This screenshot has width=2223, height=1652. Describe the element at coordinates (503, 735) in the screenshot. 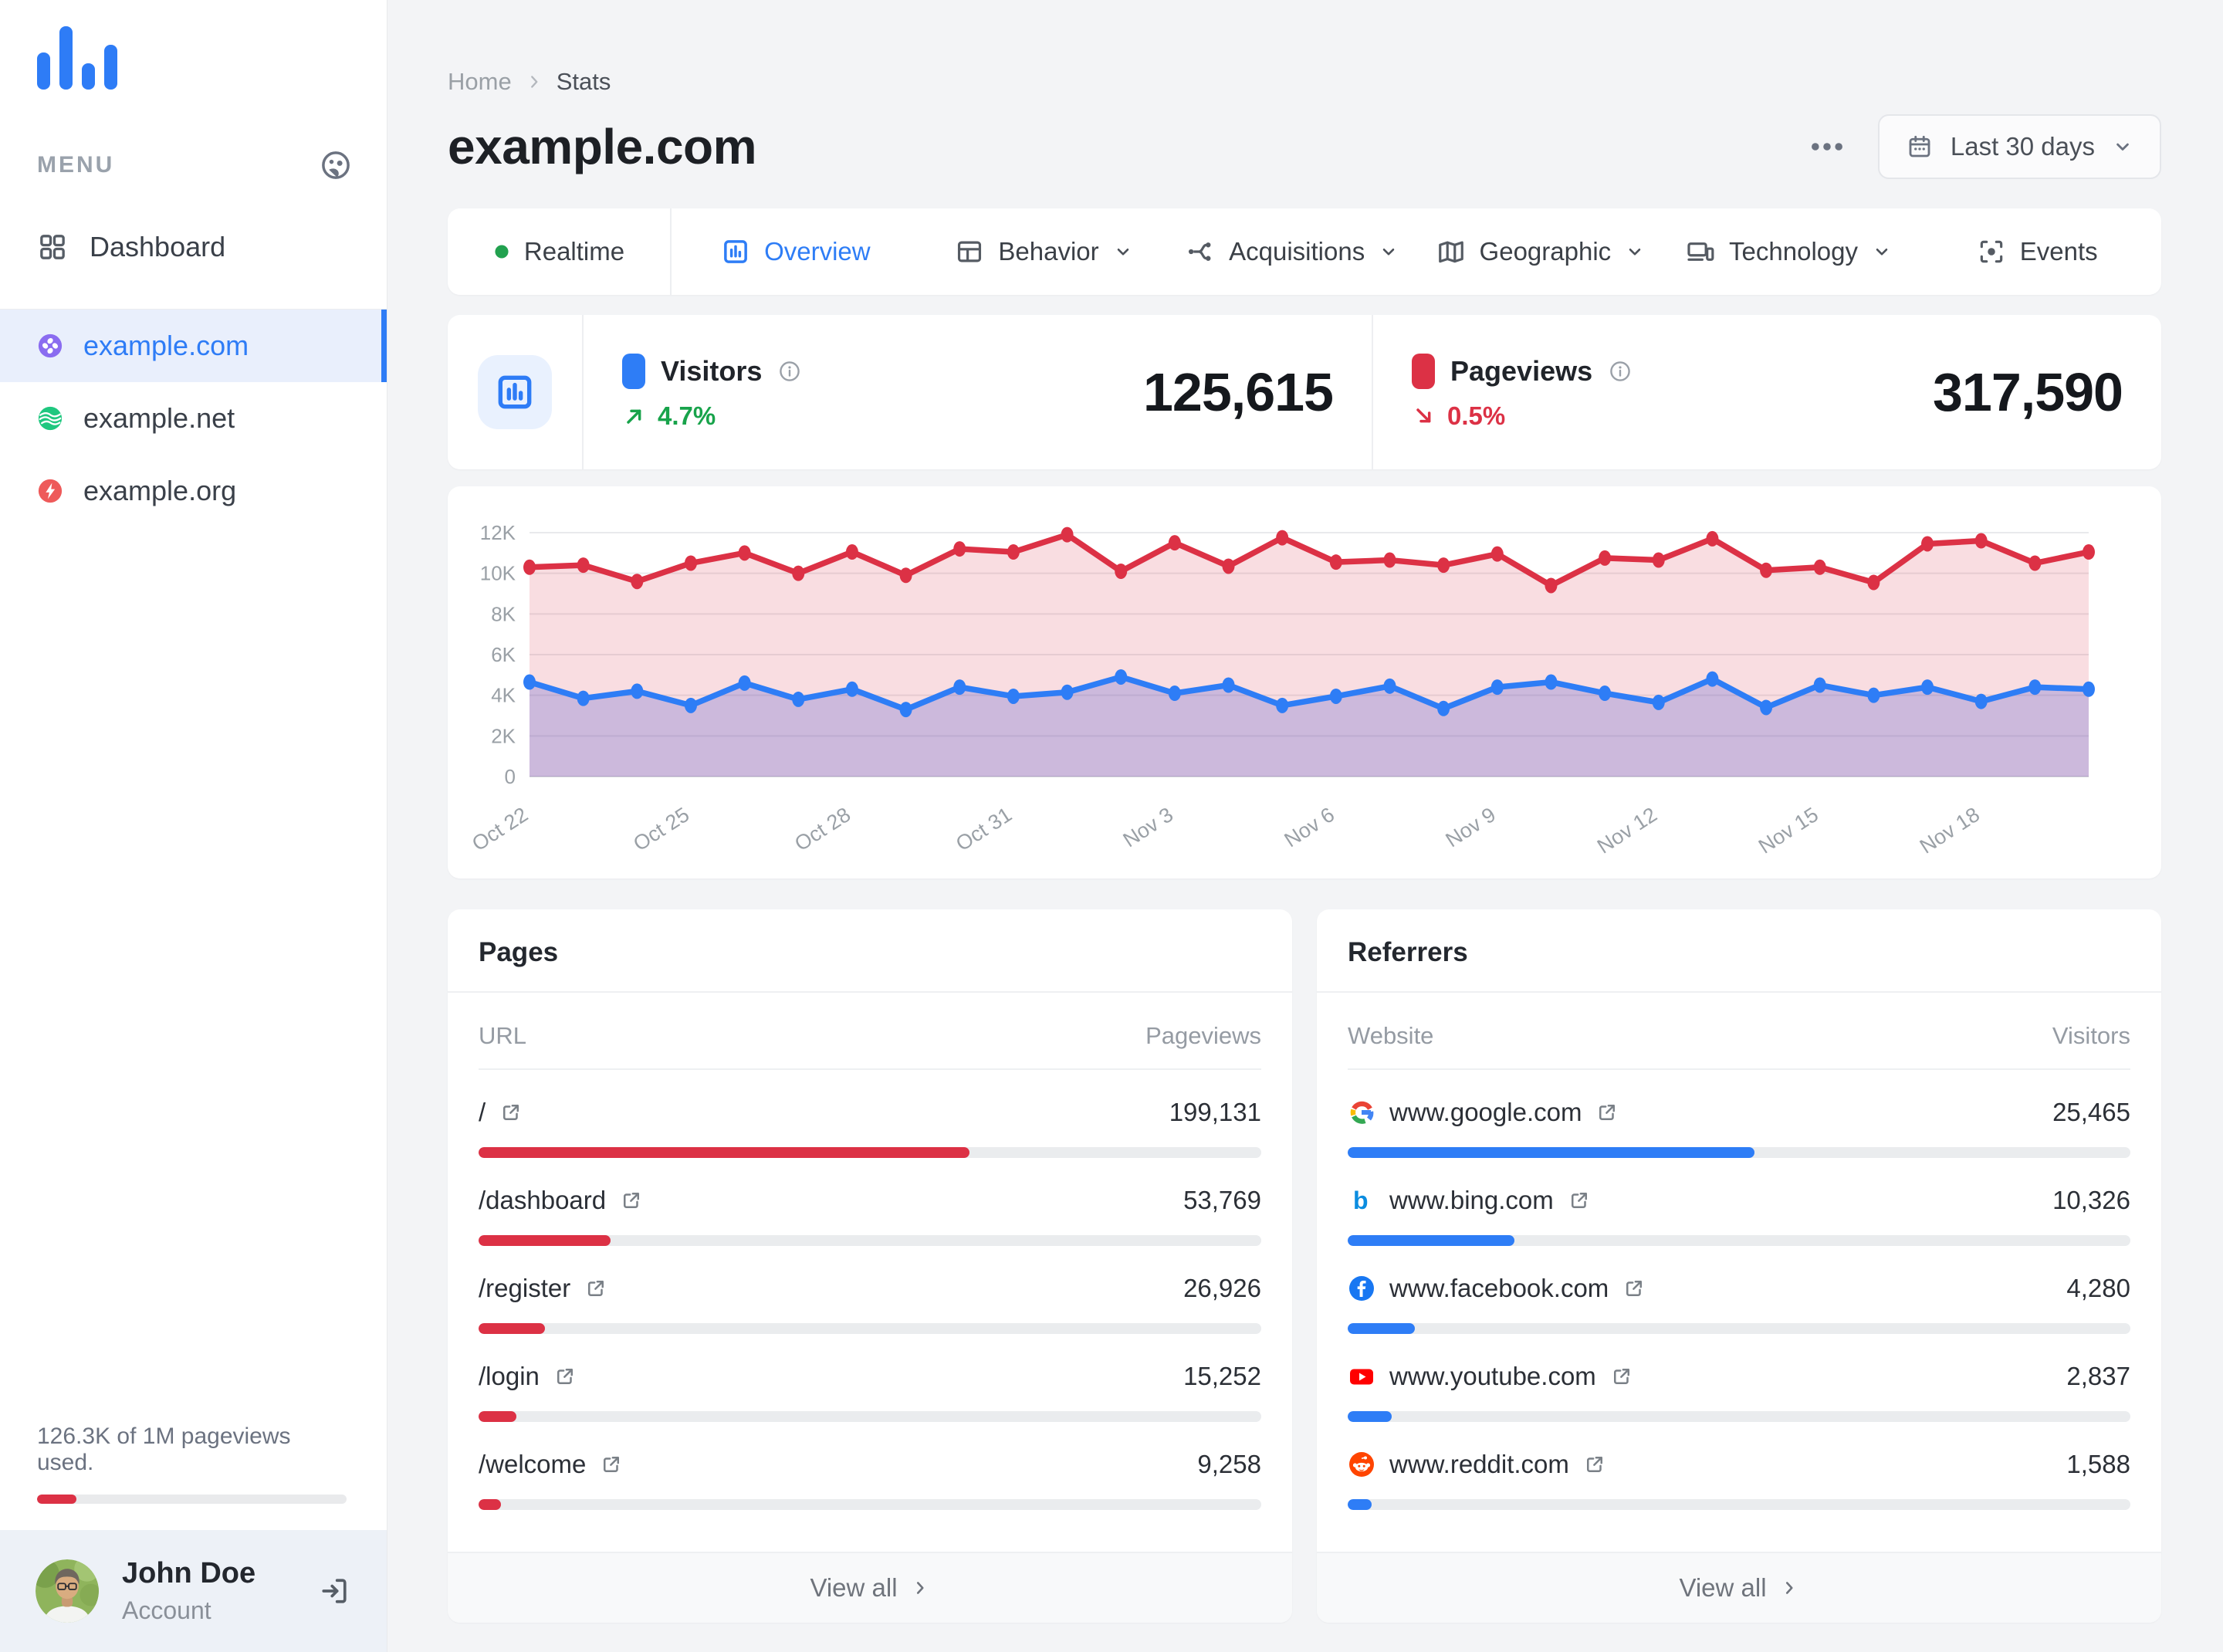

I see `y-axis-tick-label: 2K` at that location.